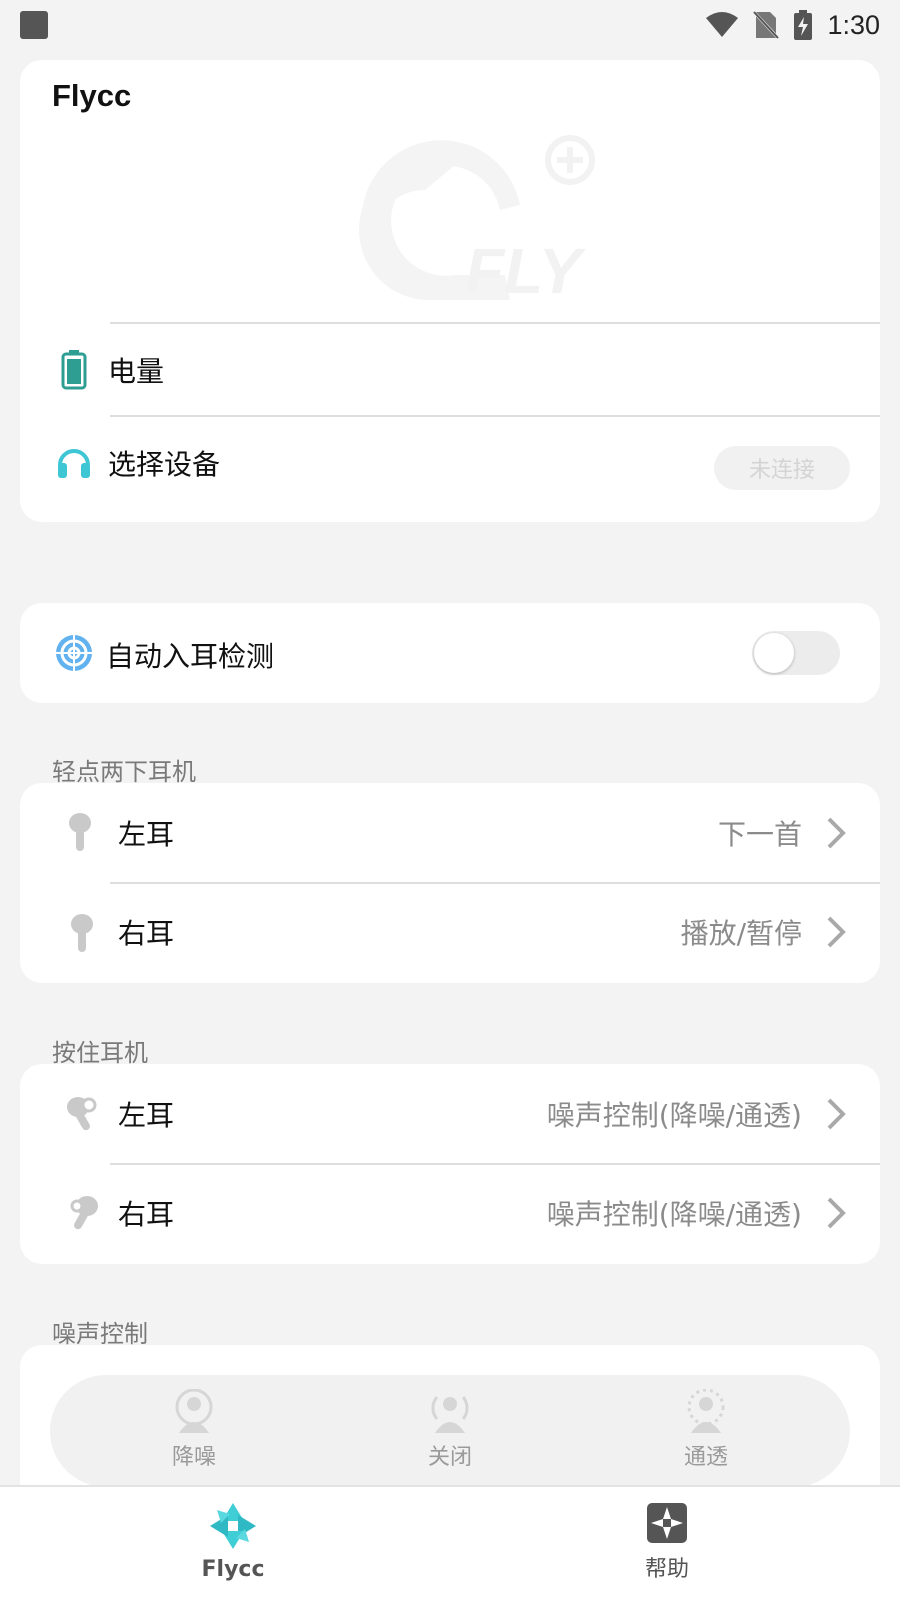 The height and width of the screenshot is (1600, 900). I want to click on anc-option-transparency: 通透, so click(706, 1430).